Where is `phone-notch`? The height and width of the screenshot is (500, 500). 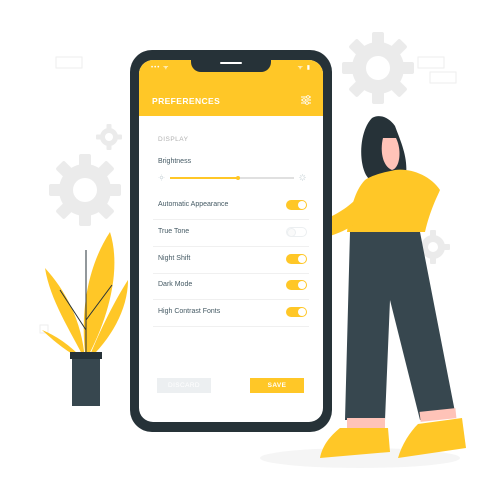
phone-notch is located at coordinates (231, 66).